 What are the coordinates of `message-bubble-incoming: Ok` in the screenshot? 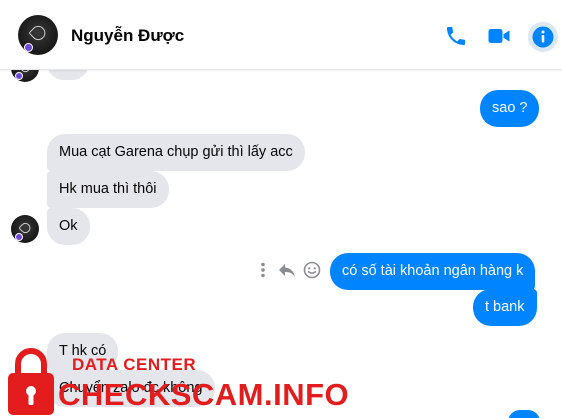 It's located at (68, 226).